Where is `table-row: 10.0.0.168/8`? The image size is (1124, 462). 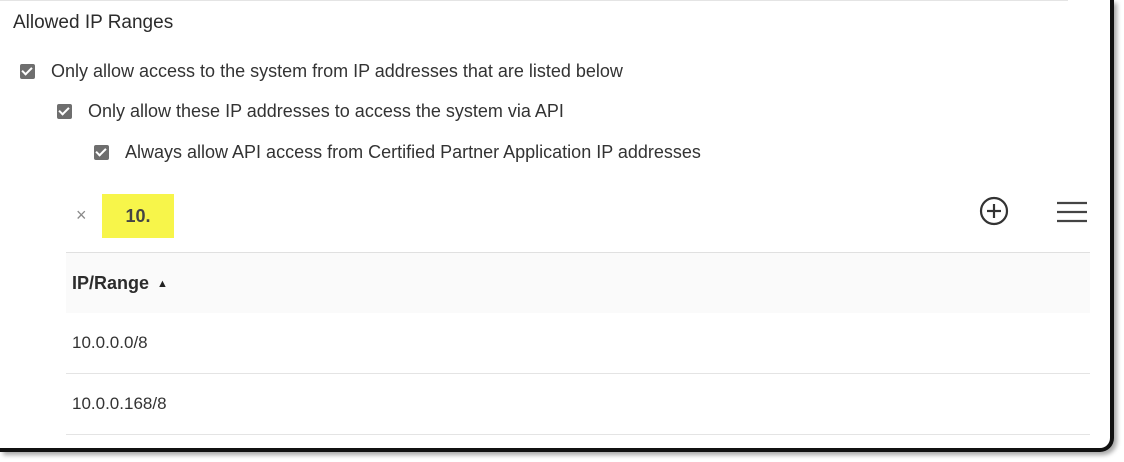 table-row: 10.0.0.168/8 is located at coordinates (578, 404).